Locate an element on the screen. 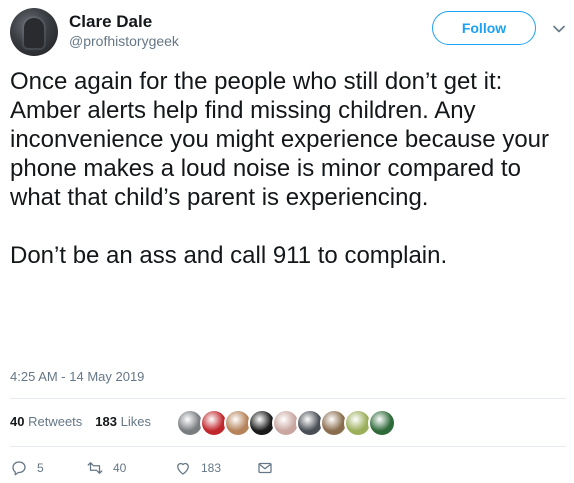 This screenshot has height=483, width=574. chevron-down-icon is located at coordinates (559, 29).